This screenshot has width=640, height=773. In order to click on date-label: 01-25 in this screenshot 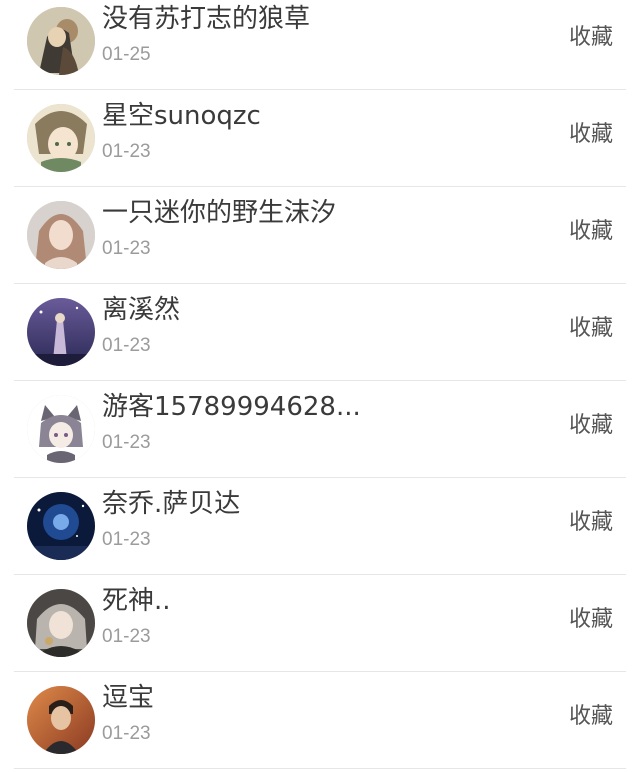, I will do `click(126, 54)`.